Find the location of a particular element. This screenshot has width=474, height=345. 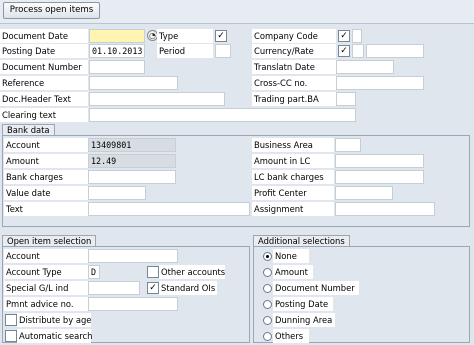

special-gl-ind-label: Special G/L ind is located at coordinates (46, 288).